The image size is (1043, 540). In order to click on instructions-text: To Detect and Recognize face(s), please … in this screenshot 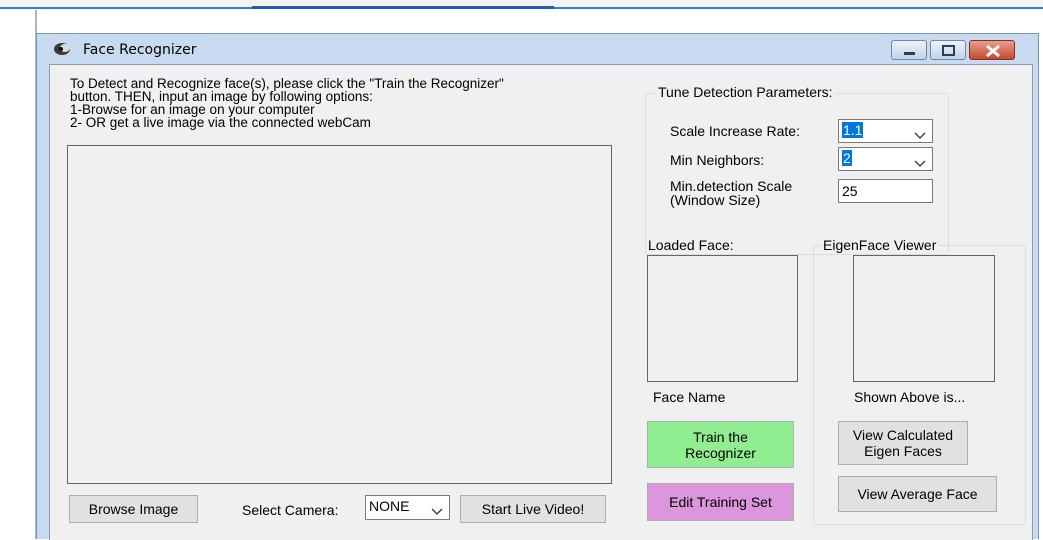, I will do `click(350, 103)`.